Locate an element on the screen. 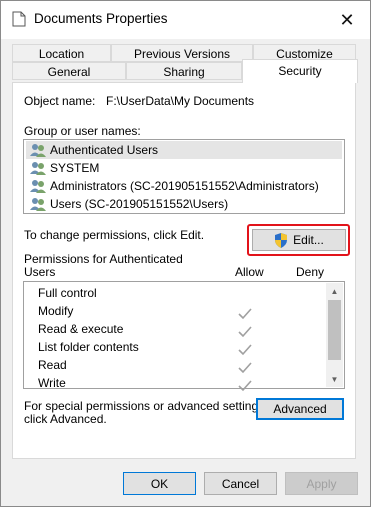  permissions-scrollbar: ▲ ▼ is located at coordinates (334, 335).